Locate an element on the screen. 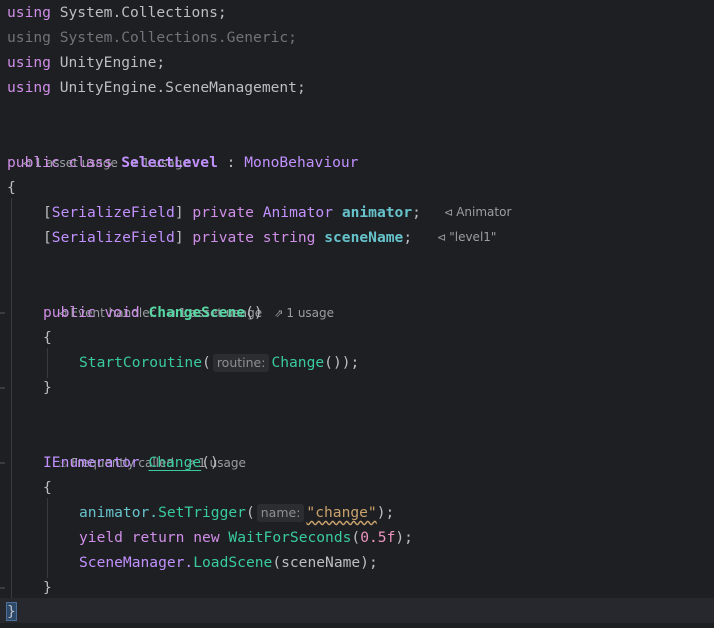  code-line-using-2: using System.Collections.Generic; is located at coordinates (152, 37).